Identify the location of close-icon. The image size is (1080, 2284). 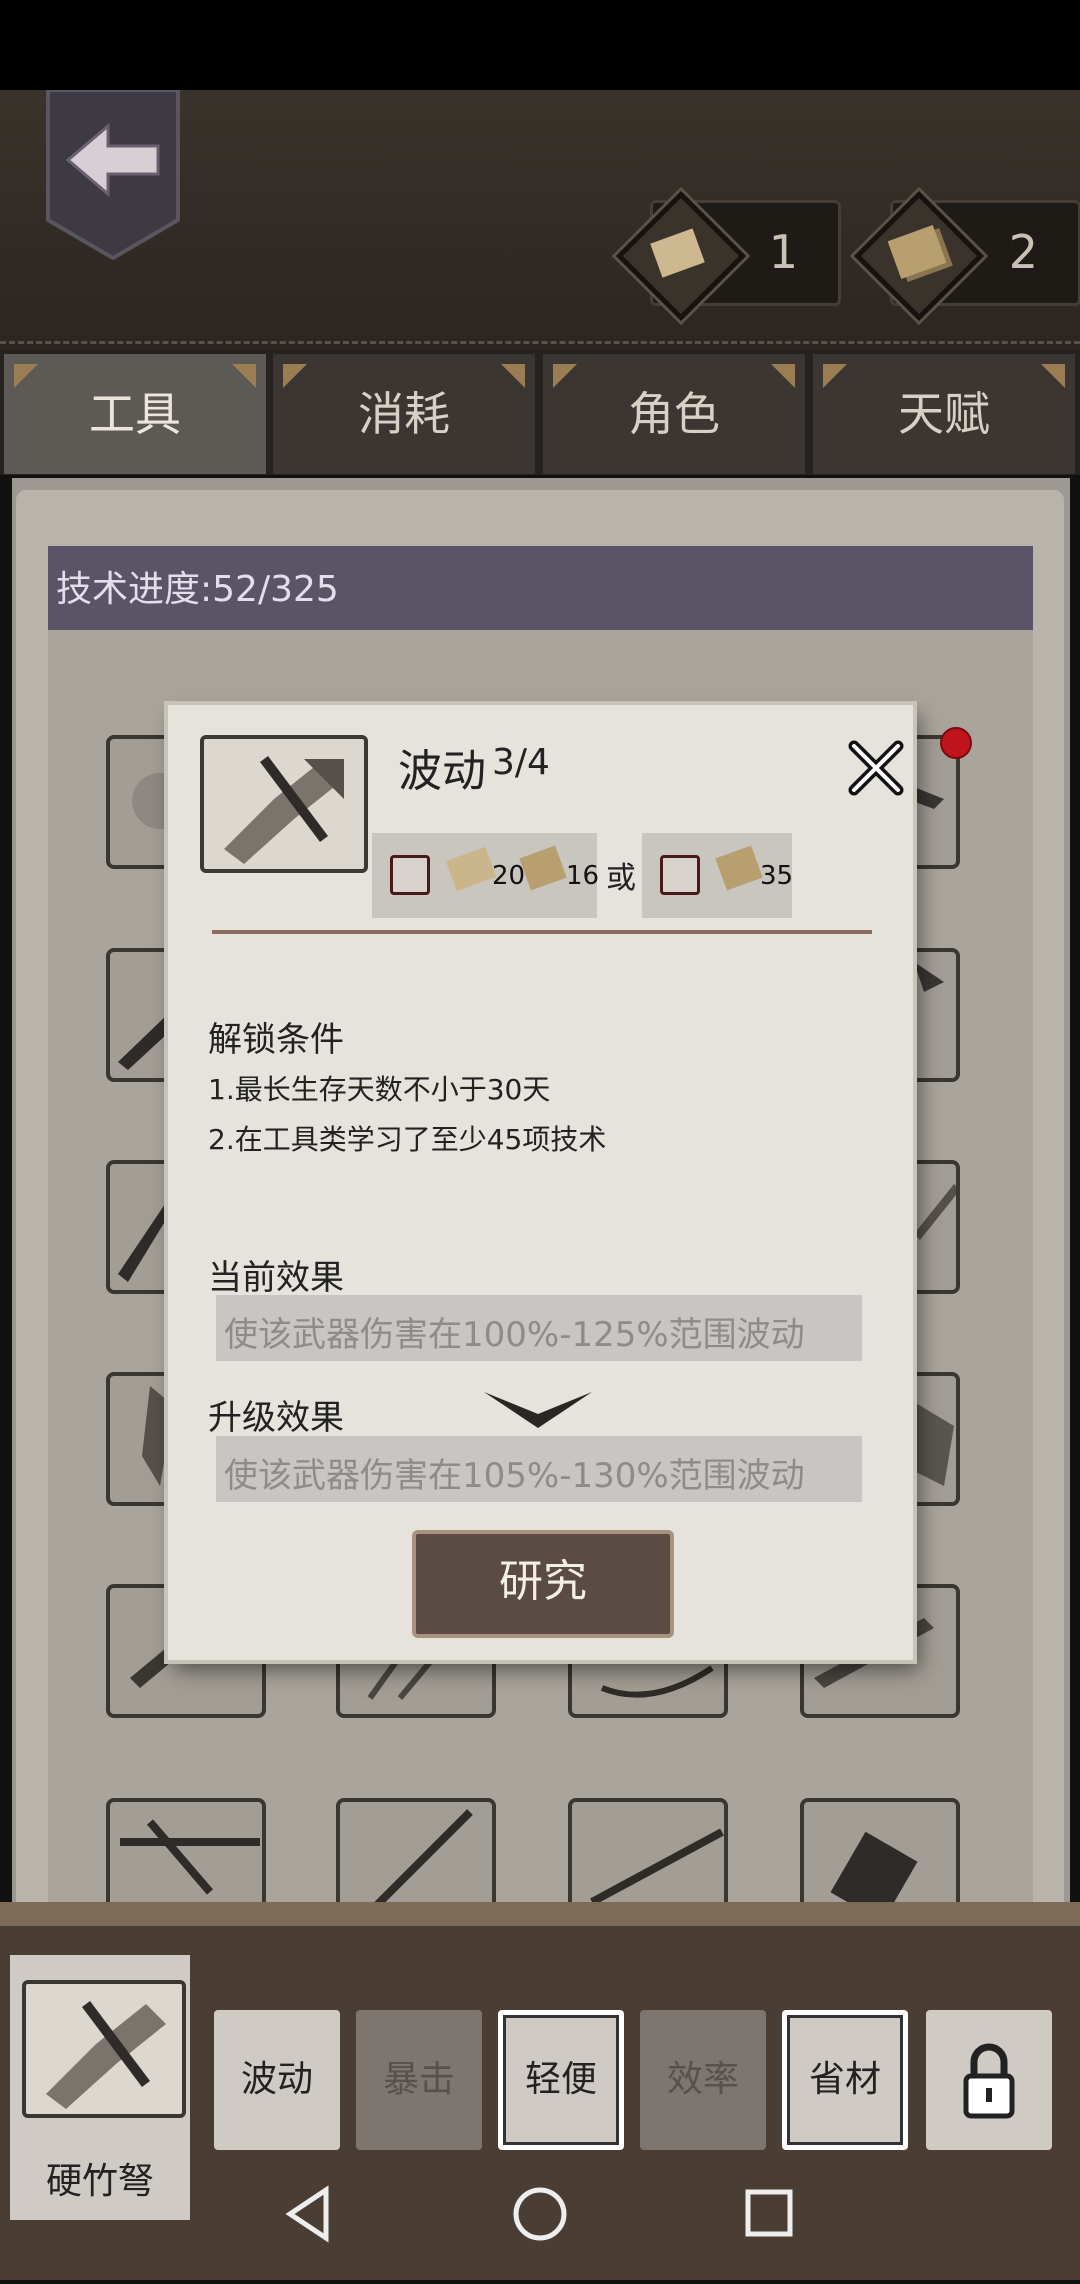
(876, 768).